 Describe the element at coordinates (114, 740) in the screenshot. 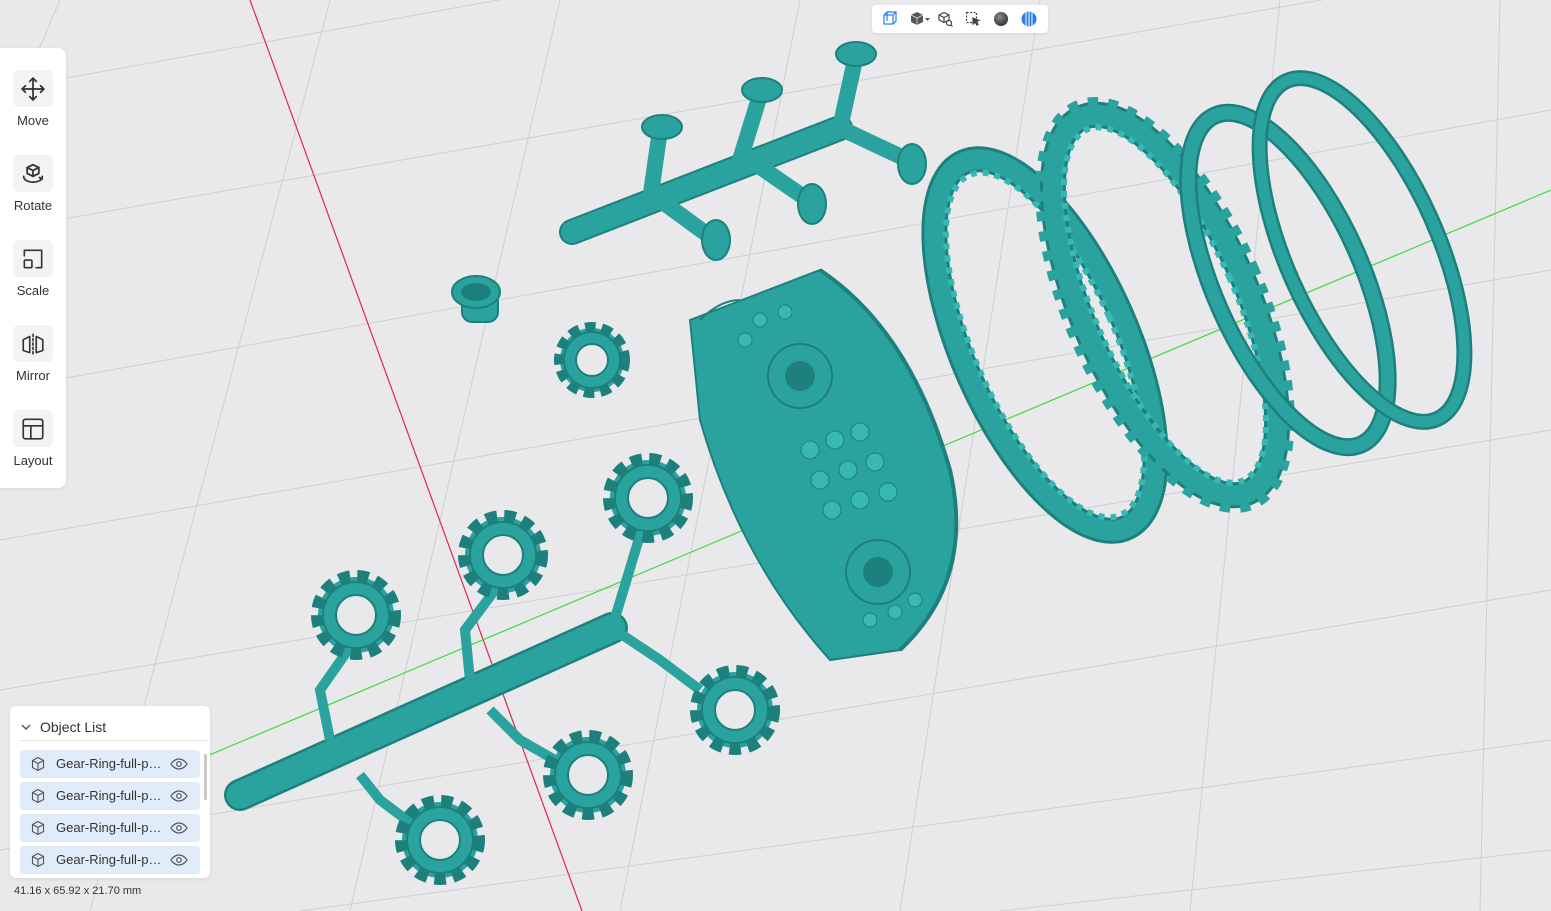

I see `object-list-divider` at that location.